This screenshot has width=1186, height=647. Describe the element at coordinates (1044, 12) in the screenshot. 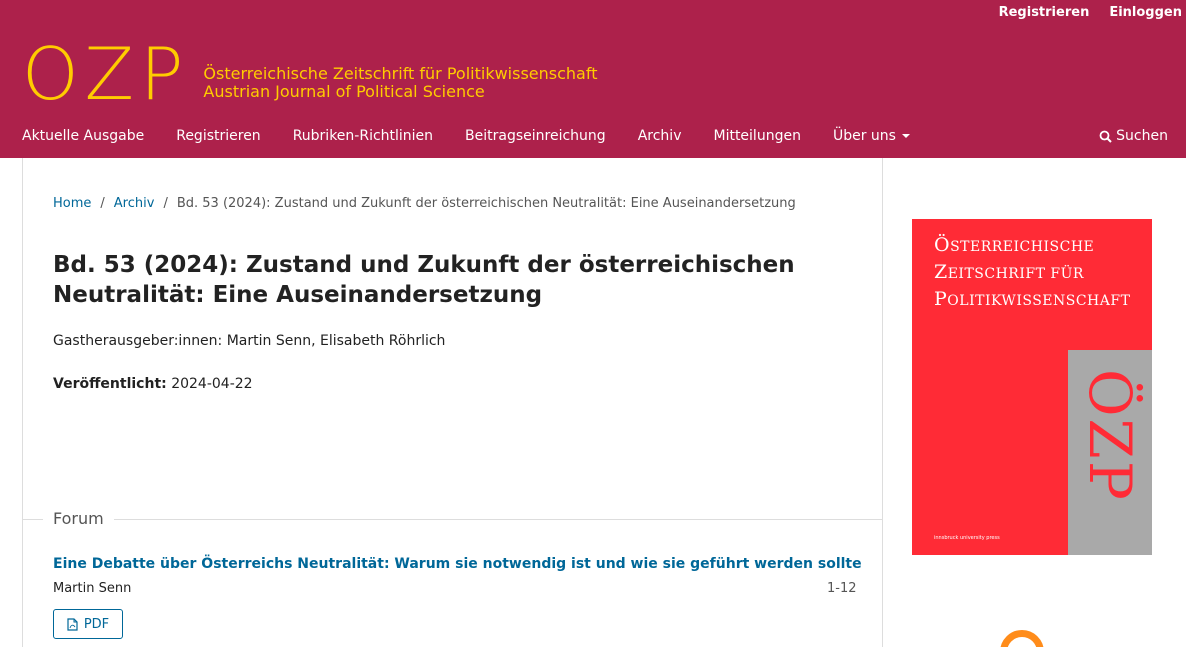

I see `register-link: Registrieren` at that location.